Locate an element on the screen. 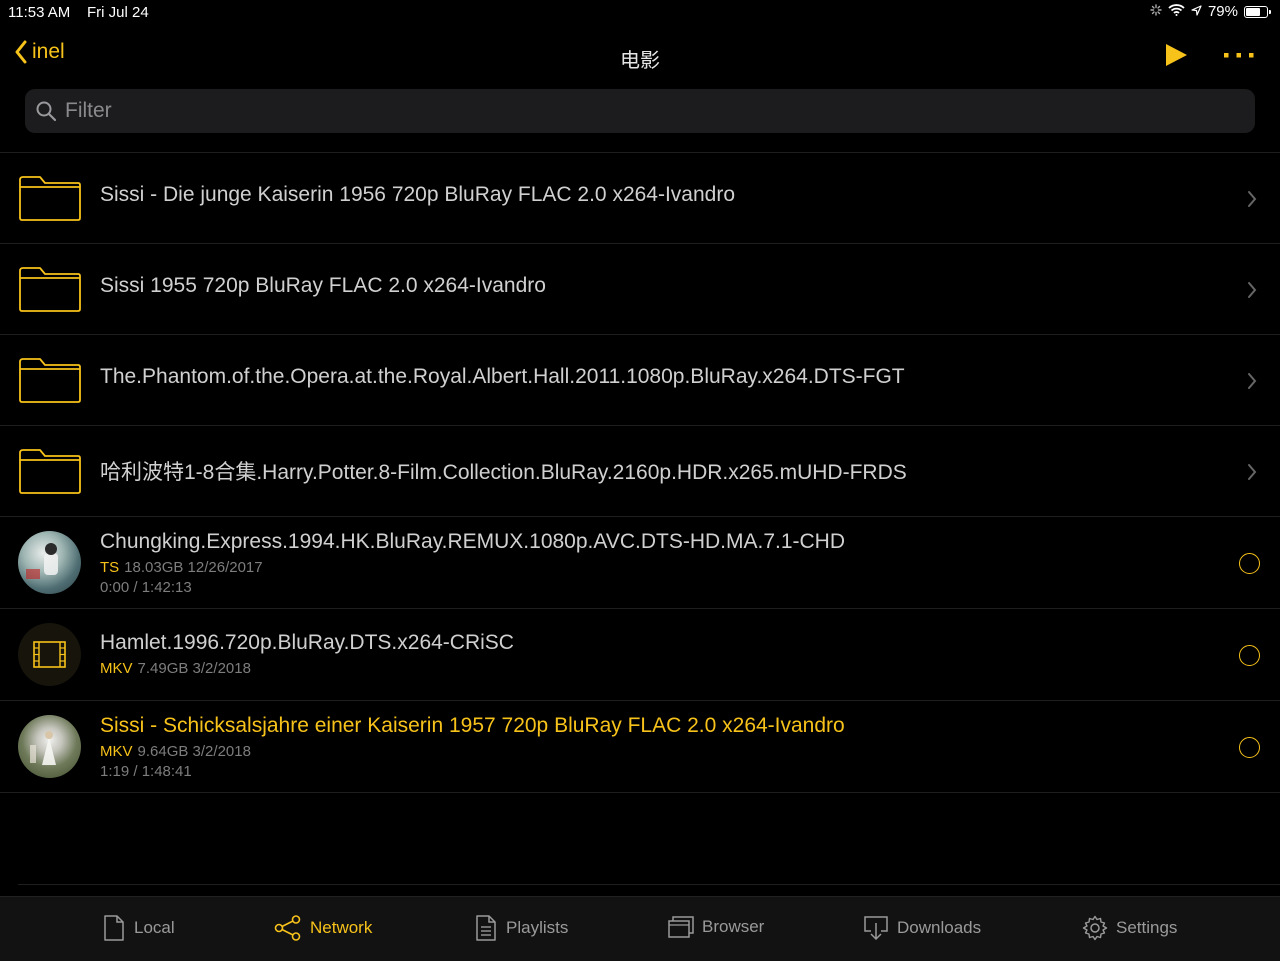  page-title: 电影 is located at coordinates (640, 61).